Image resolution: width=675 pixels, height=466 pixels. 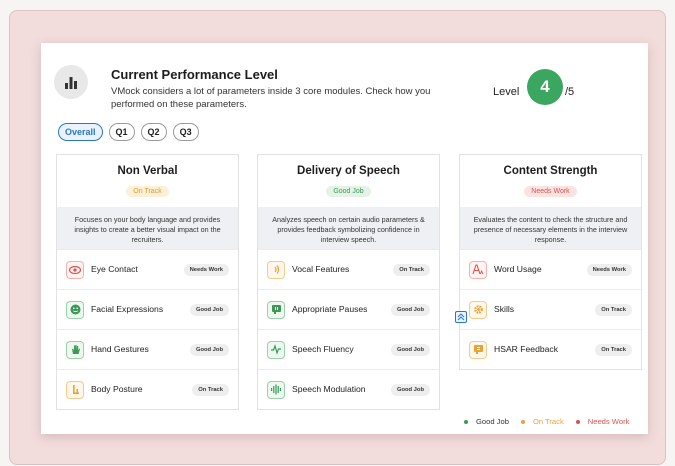 What do you see at coordinates (550, 309) in the screenshot?
I see `param-skills: Skills On Track` at bounding box center [550, 309].